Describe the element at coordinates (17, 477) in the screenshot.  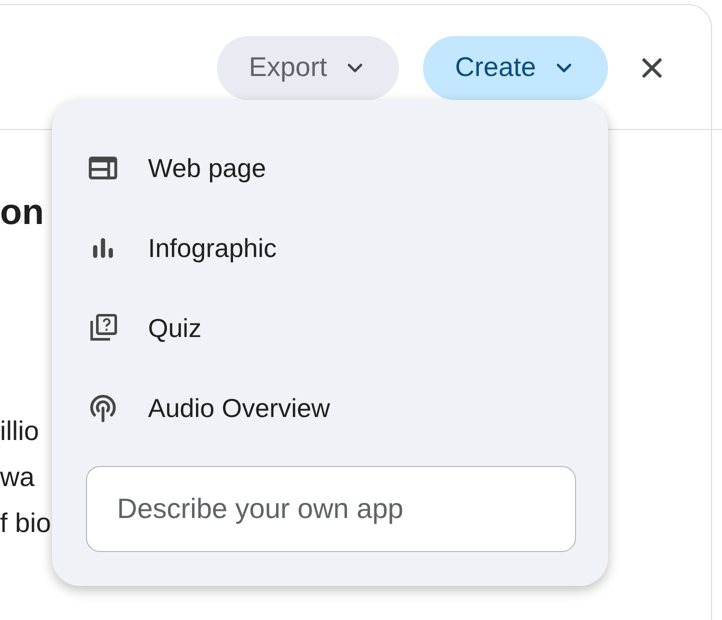
I see `document-text: wa` at that location.